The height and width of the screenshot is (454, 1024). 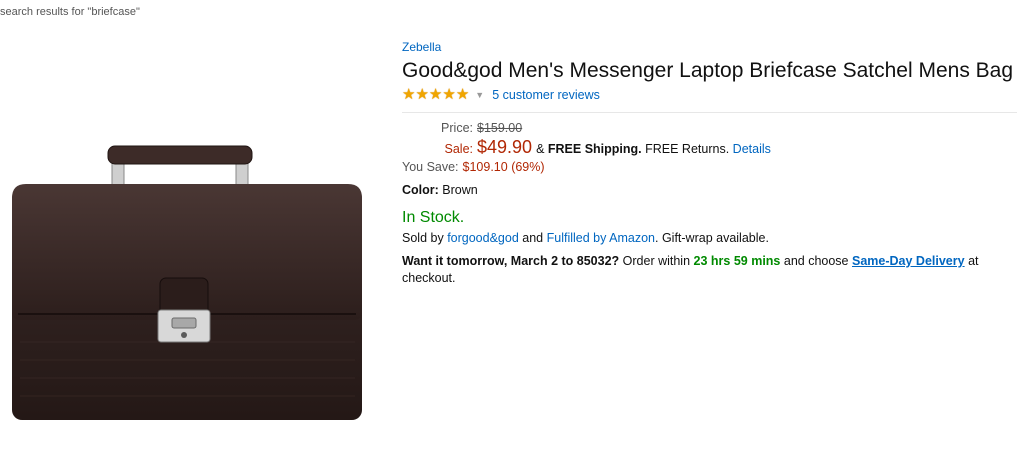 I want to click on color-row: Color: Brown, so click(x=709, y=190).